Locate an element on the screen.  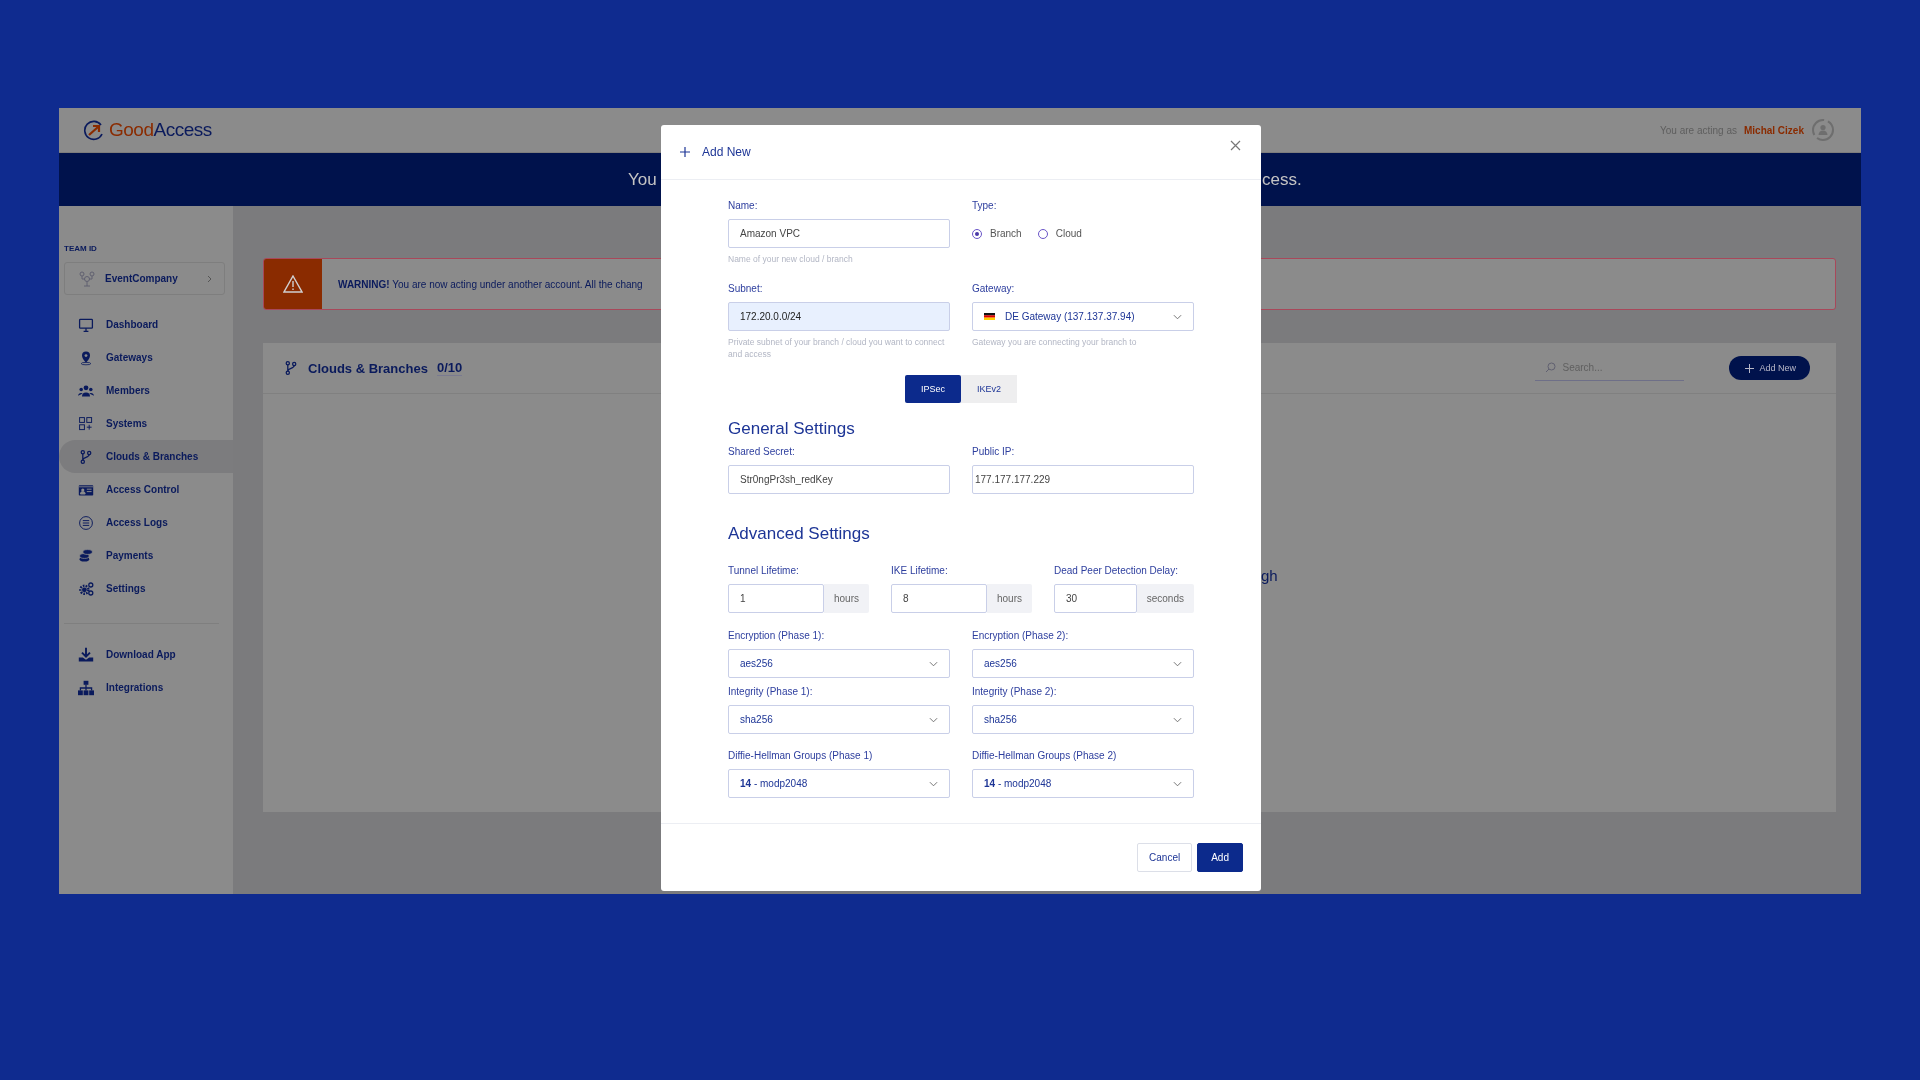
protocol-tab: IKEv2 is located at coordinates (989, 389).